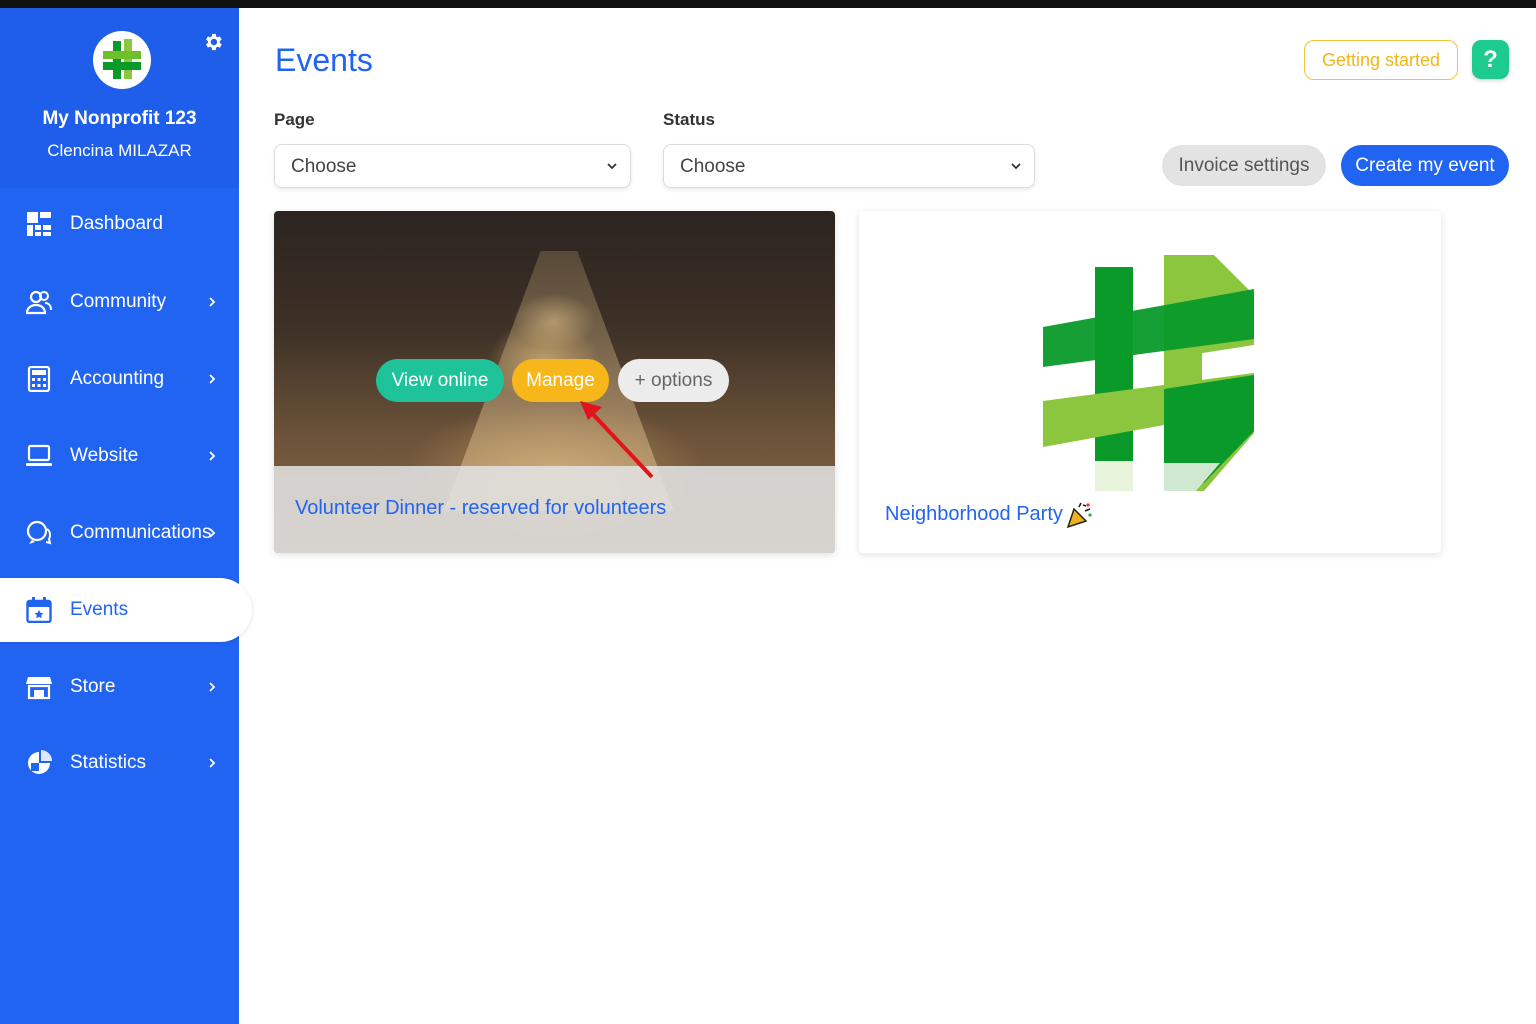 The height and width of the screenshot is (1024, 1536). I want to click on sidebar-item-label: Store, so click(93, 686).